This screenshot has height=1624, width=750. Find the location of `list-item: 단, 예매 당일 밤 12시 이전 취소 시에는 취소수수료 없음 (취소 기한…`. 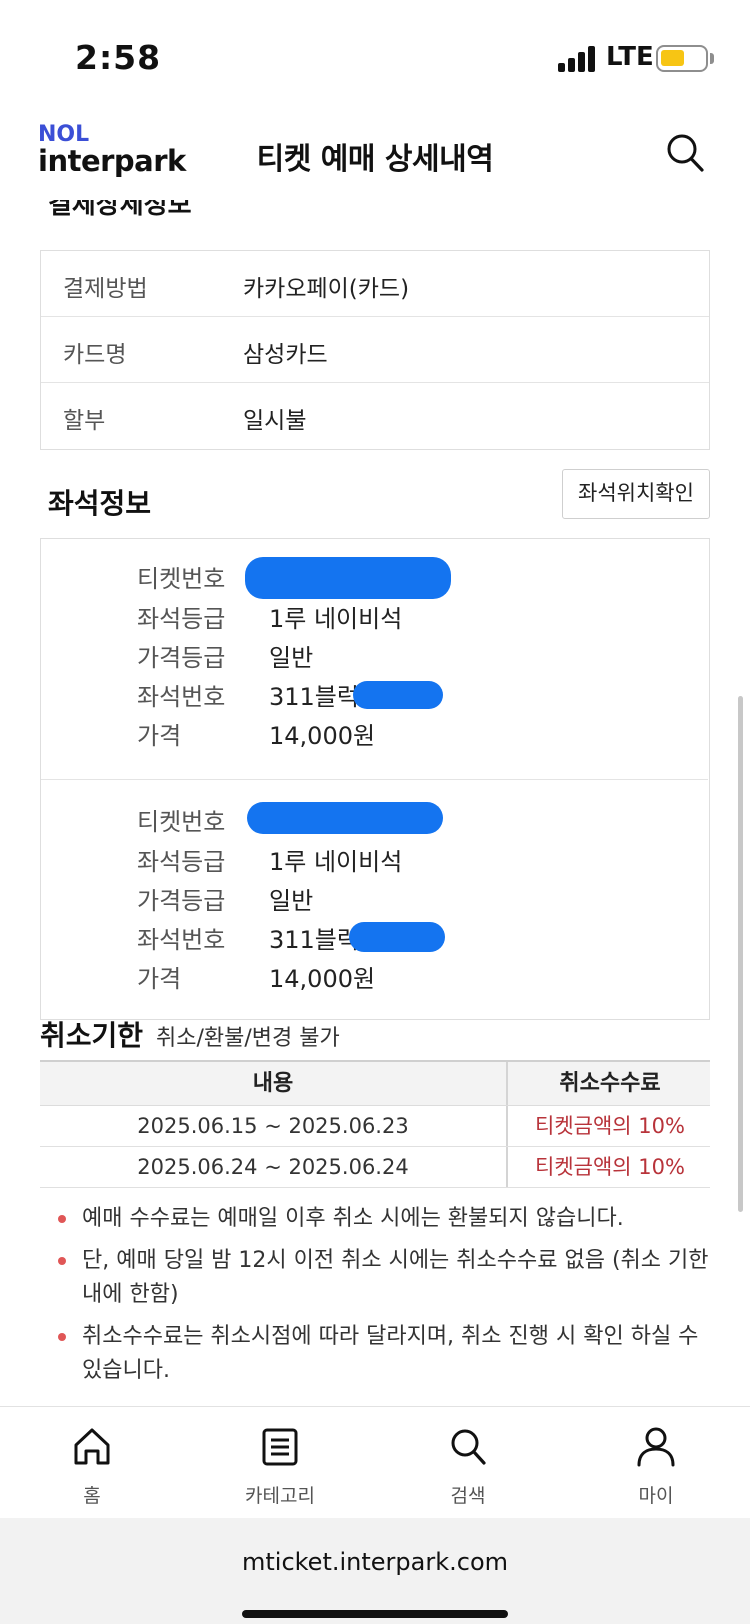

list-item: 단, 예매 당일 밤 12시 이전 취소 시에는 취소수수료 없음 (취소 기한… is located at coordinates (382, 1278).